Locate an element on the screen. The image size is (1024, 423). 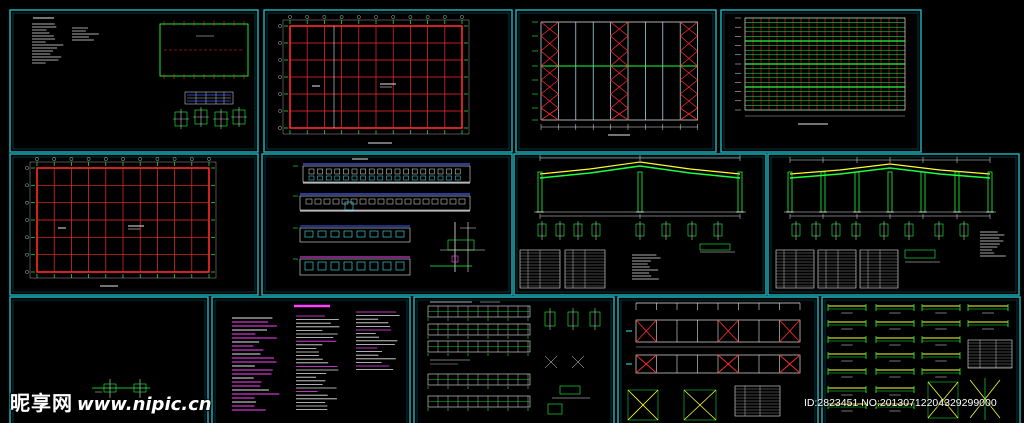
watermark: 昵享网 www.nipic.cn is located at coordinates (111, 404).